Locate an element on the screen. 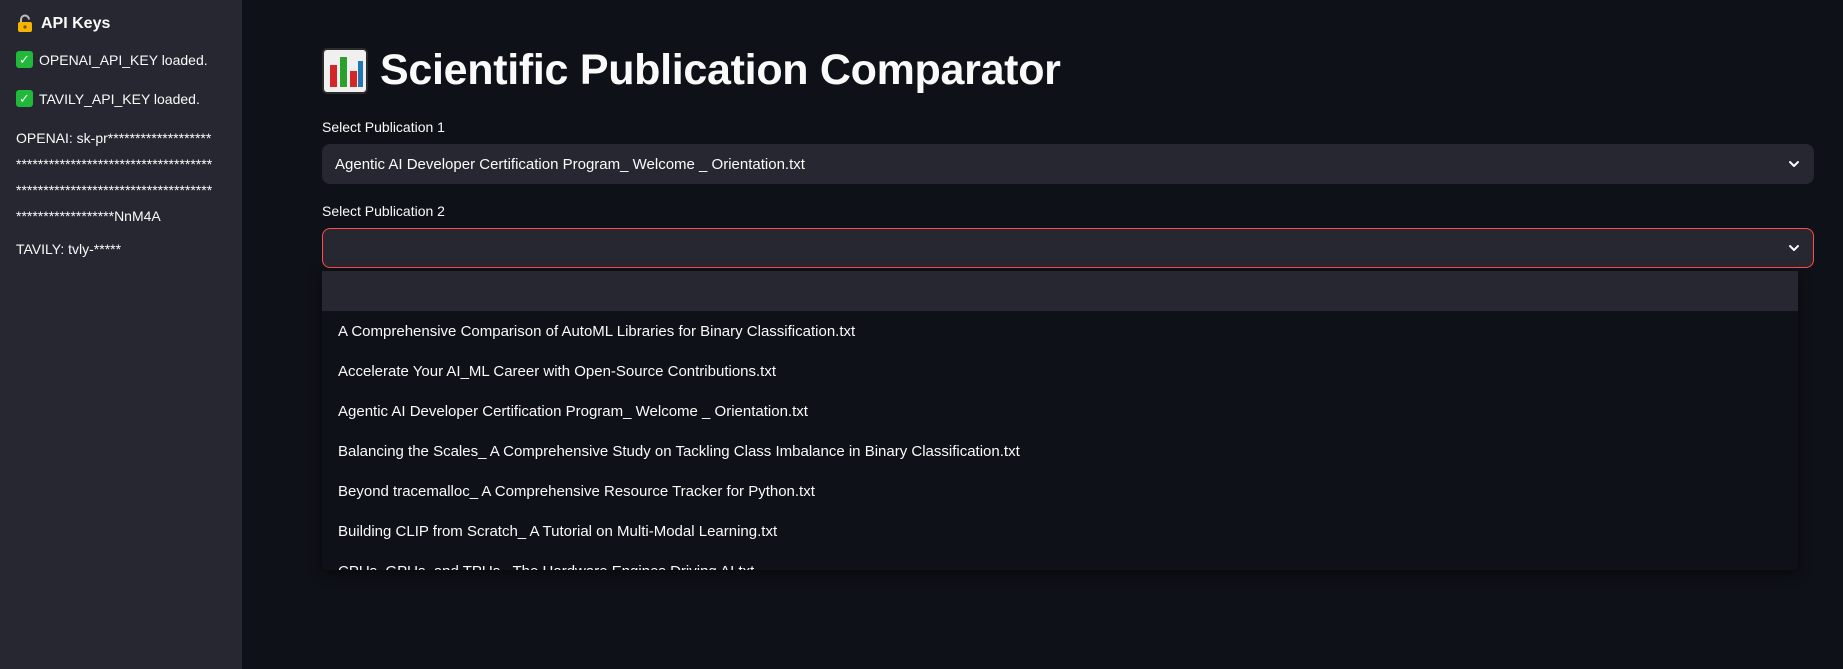 This screenshot has height=669, width=1843. bar-chart-icon is located at coordinates (345, 70).